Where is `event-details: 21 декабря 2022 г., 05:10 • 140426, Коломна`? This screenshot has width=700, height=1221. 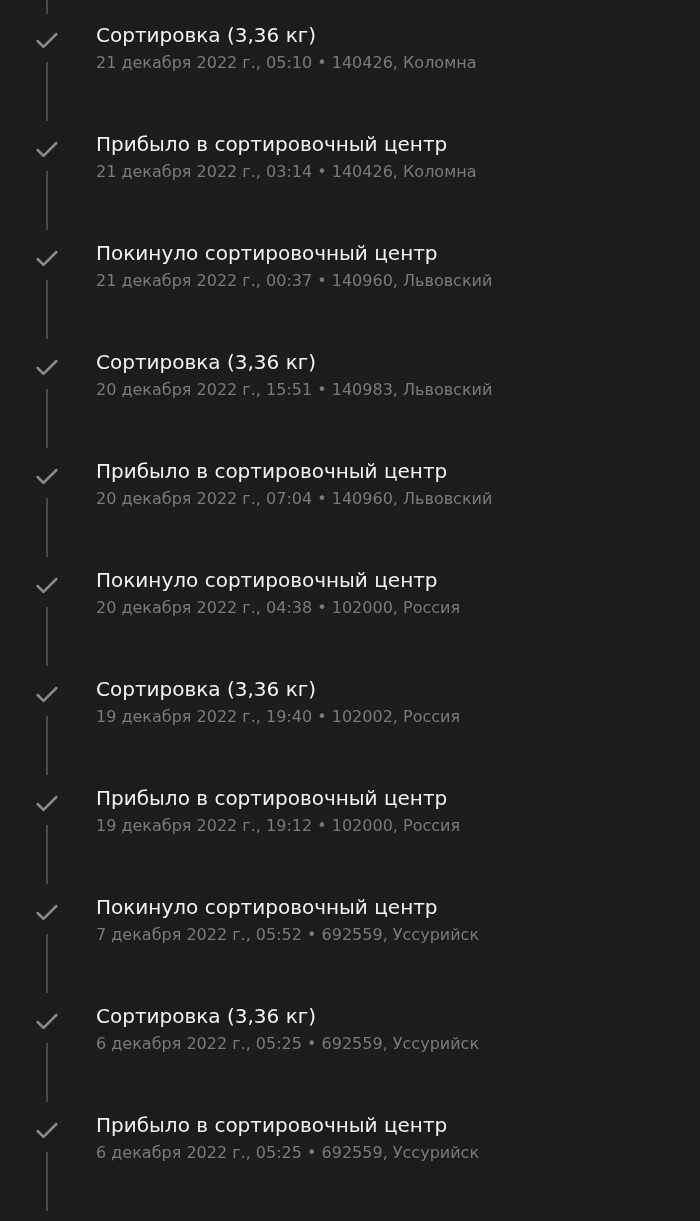
event-details: 21 декабря 2022 г., 05:10 • 140426, Коломна is located at coordinates (286, 63).